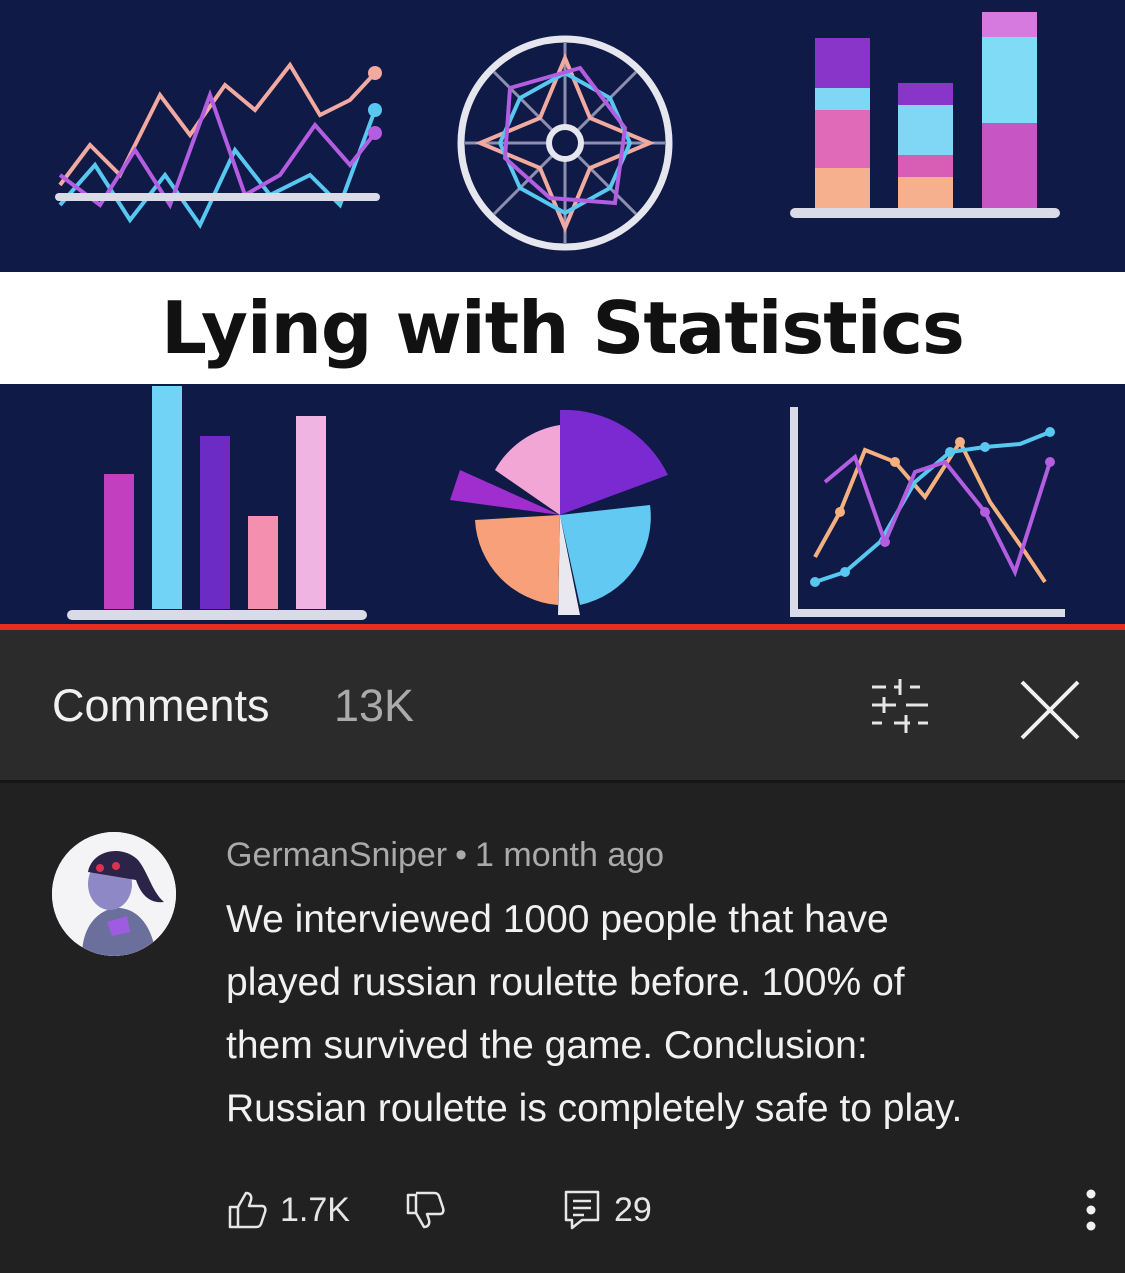  I want to click on avatar, so click(114, 894).